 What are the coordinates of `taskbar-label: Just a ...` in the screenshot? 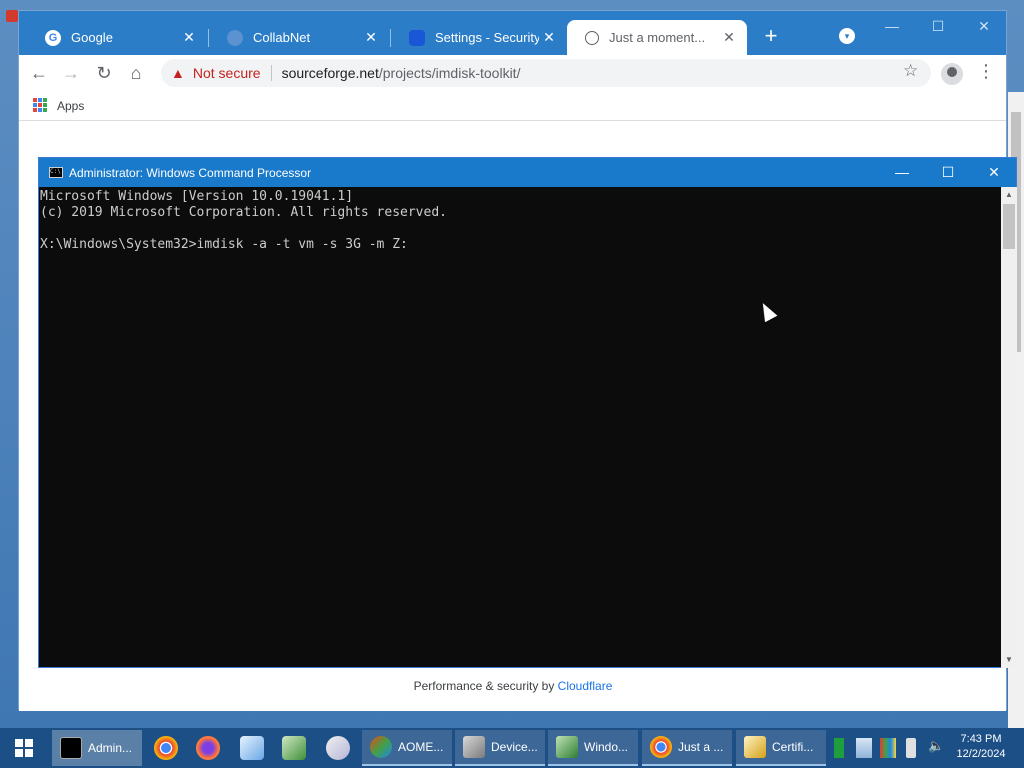 It's located at (701, 747).